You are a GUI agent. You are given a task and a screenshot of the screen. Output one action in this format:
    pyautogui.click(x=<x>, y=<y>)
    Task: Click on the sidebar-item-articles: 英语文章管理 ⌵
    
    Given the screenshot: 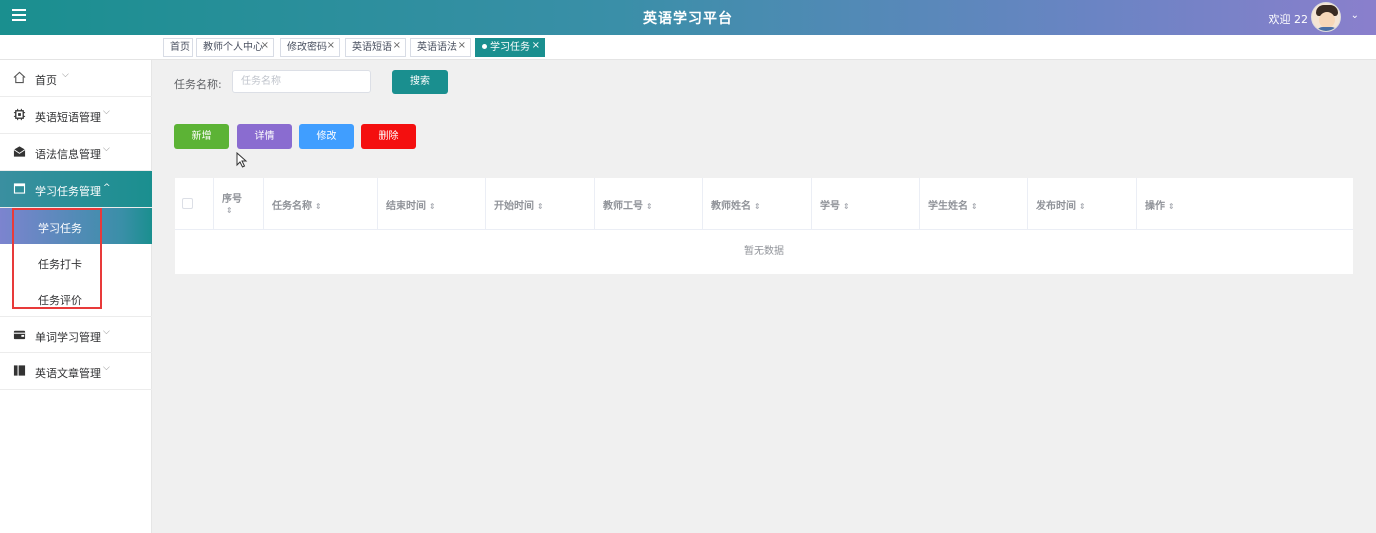 What is the action you would take?
    pyautogui.click(x=76, y=371)
    